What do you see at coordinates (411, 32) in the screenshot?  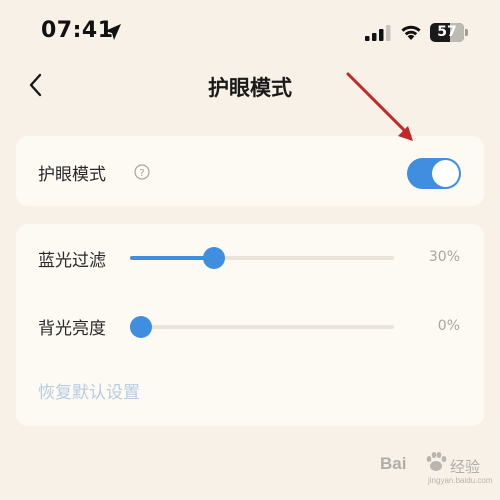 I see `wifi-icon` at bounding box center [411, 32].